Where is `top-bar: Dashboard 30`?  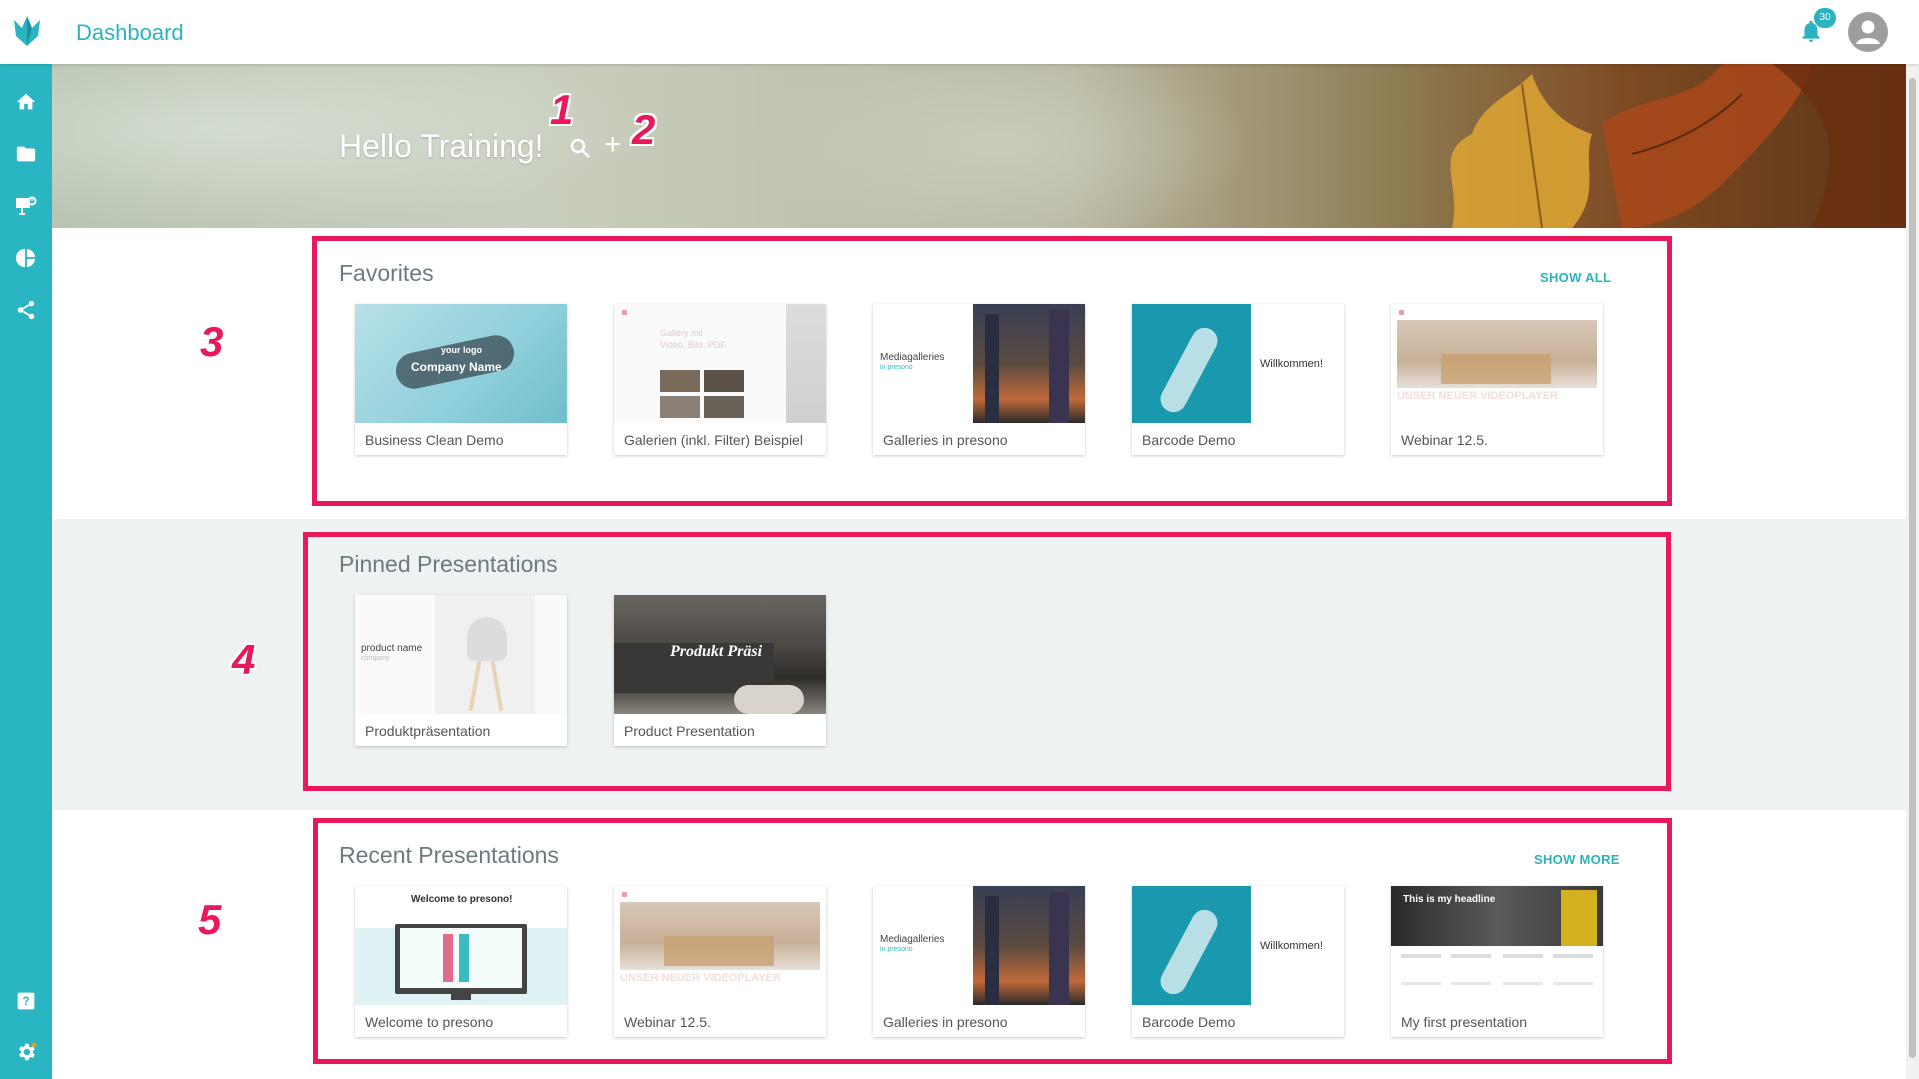
top-bar: Dashboard 30 is located at coordinates (959, 32).